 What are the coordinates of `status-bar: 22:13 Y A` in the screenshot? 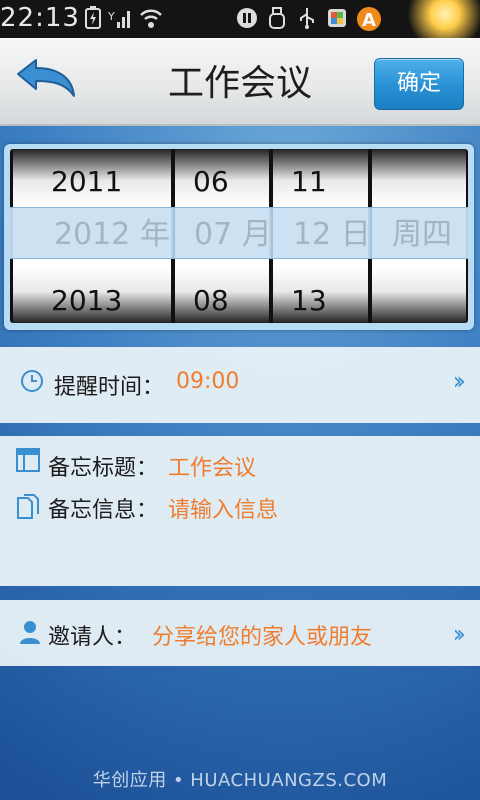 It's located at (240, 25).